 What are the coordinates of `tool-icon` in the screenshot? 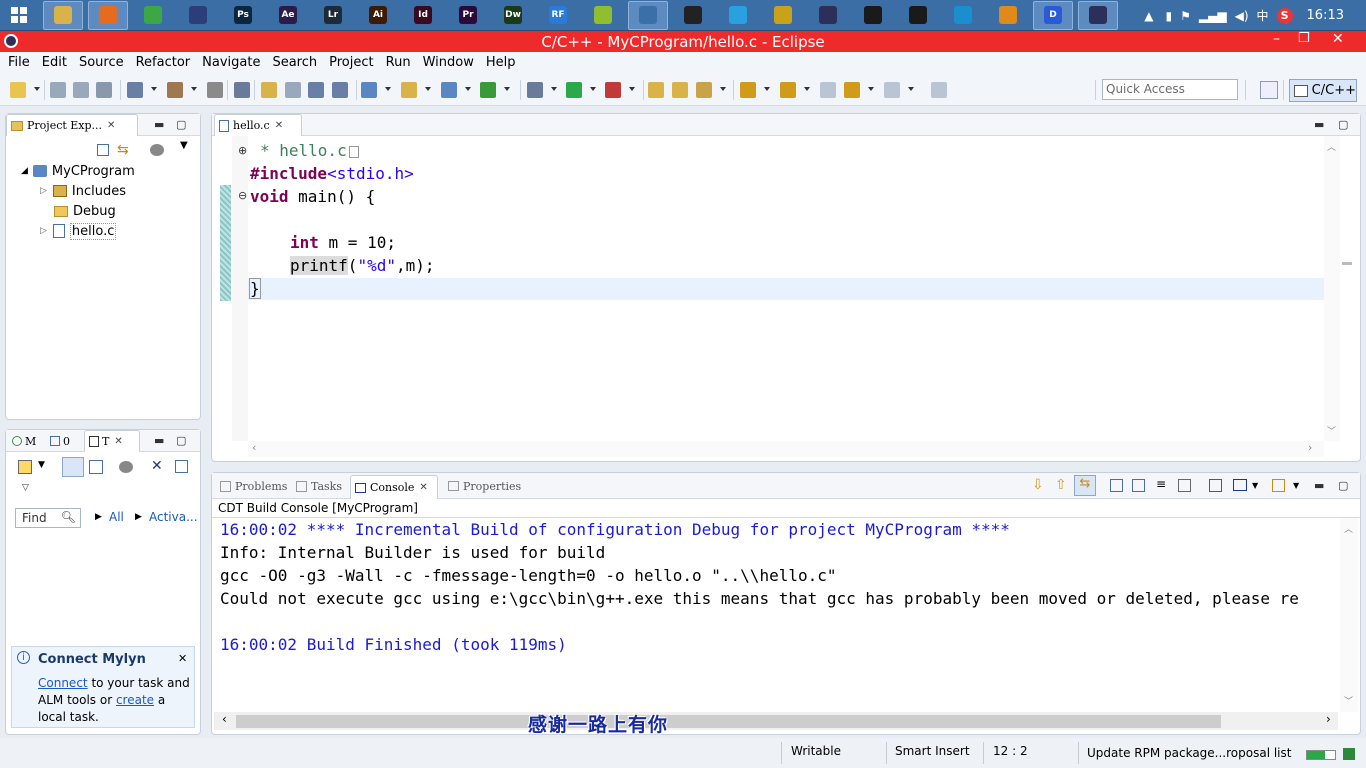 It's located at (293, 90).